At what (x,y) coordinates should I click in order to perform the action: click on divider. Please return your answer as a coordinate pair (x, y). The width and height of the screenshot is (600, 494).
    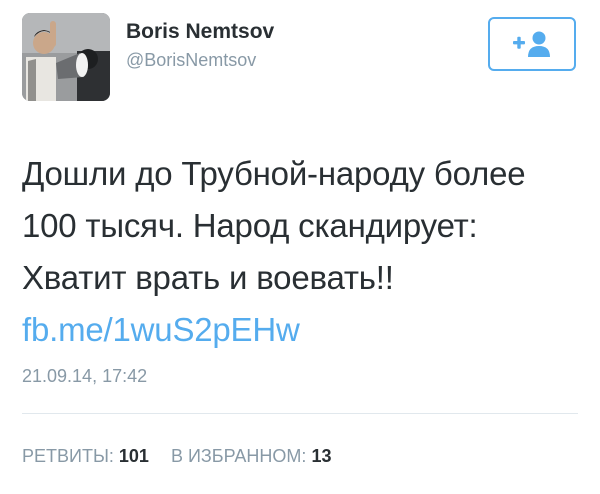
    Looking at the image, I should click on (300, 413).